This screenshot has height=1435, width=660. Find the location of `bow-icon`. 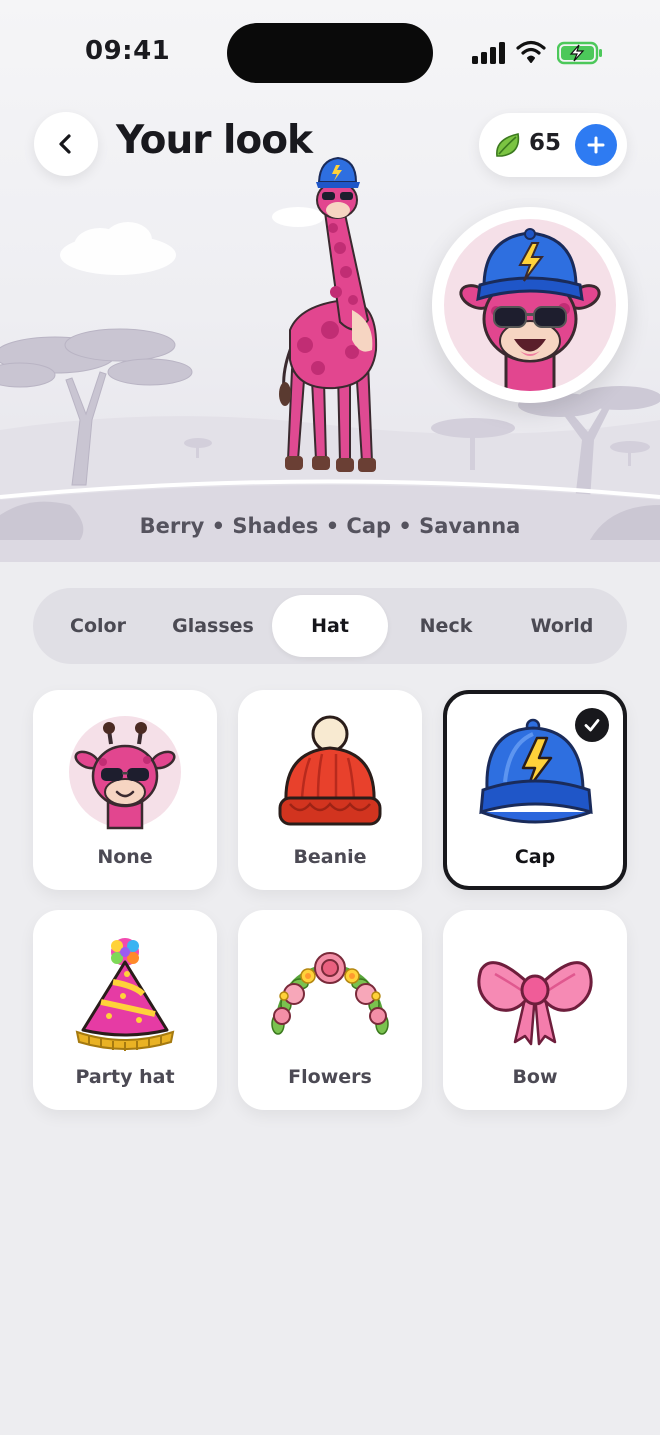

bow-icon is located at coordinates (535, 1003).